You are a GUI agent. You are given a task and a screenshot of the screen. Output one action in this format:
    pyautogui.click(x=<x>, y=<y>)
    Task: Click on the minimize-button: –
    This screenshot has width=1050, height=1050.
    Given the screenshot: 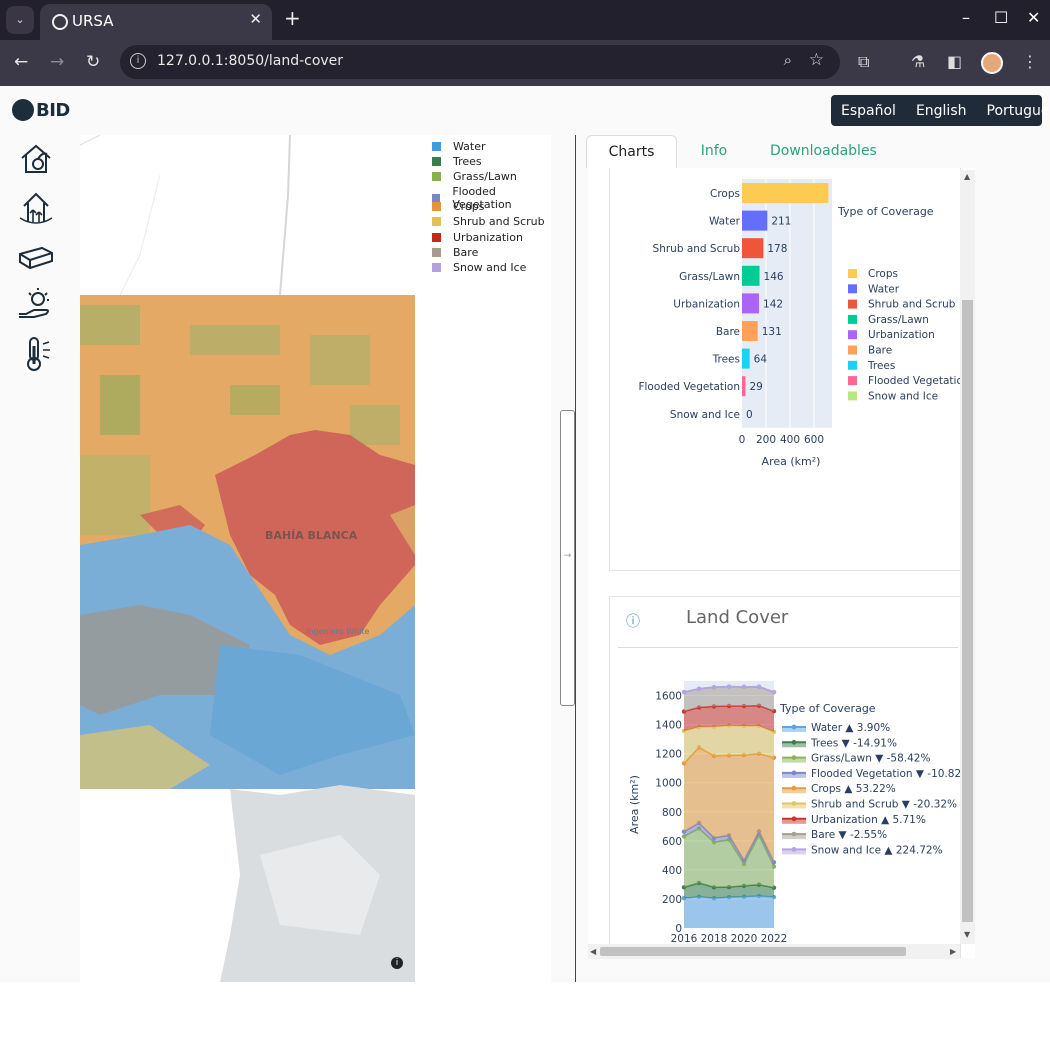 What is the action you would take?
    pyautogui.click(x=966, y=17)
    